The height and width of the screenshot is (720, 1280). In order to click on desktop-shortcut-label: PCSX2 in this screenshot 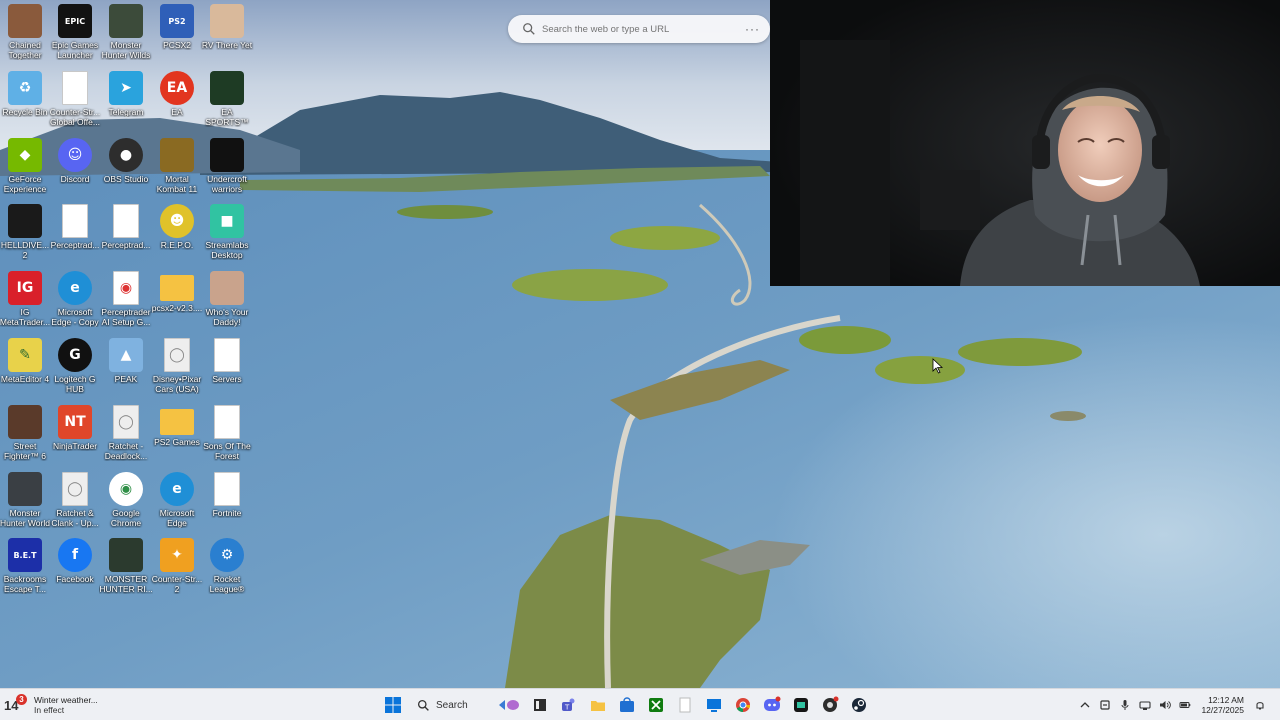, I will do `click(177, 45)`.